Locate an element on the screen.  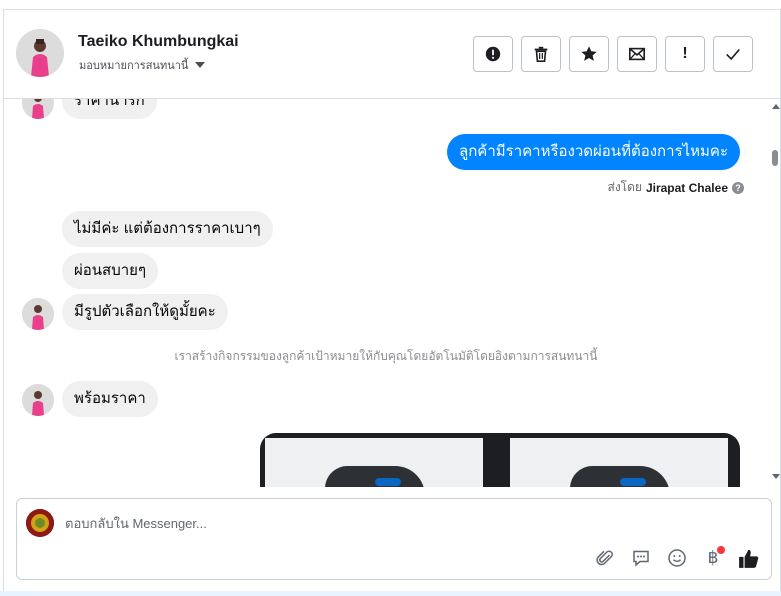
sent-by-info: ส่งโดย Jirapat Chalee ? is located at coordinates (675, 187).